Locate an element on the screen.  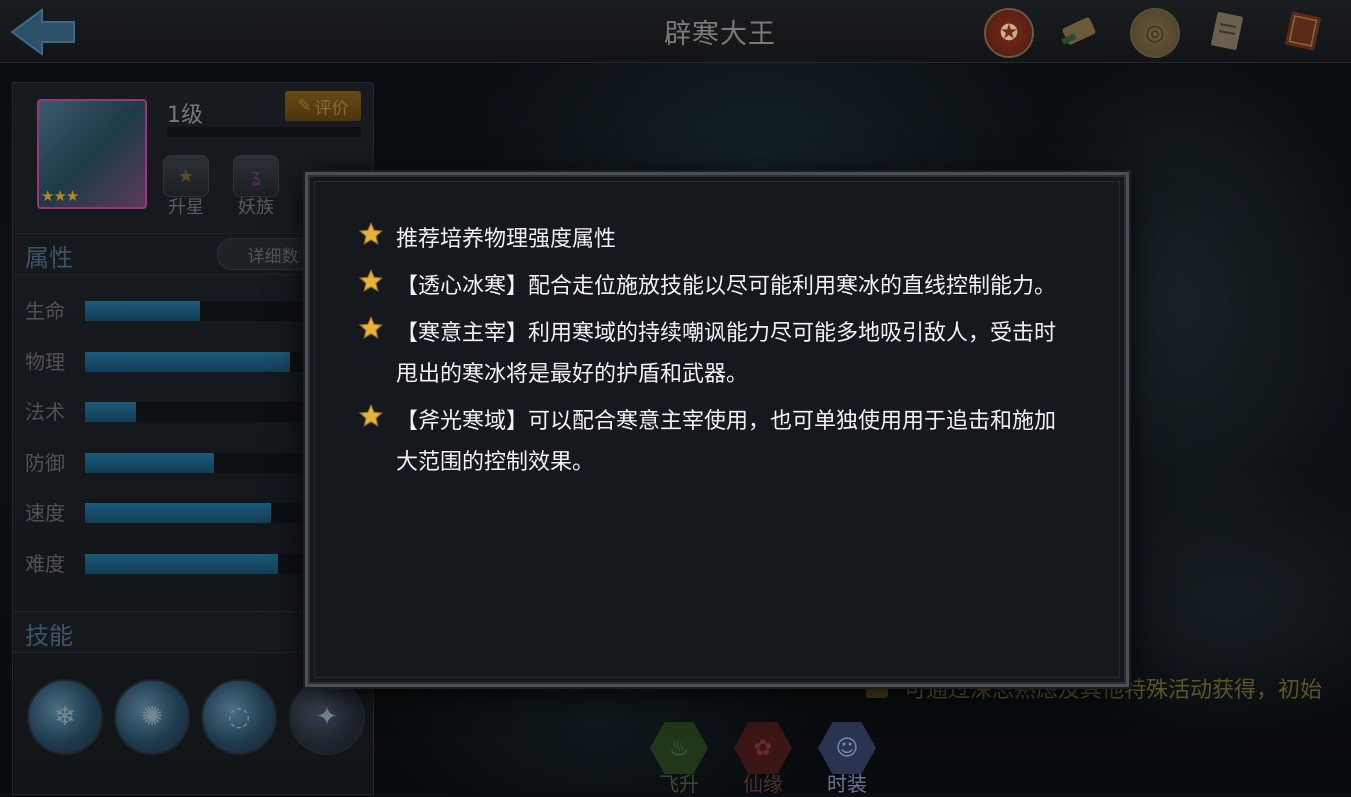
ice-beast-skill-icon: ✺ is located at coordinates (152, 717).